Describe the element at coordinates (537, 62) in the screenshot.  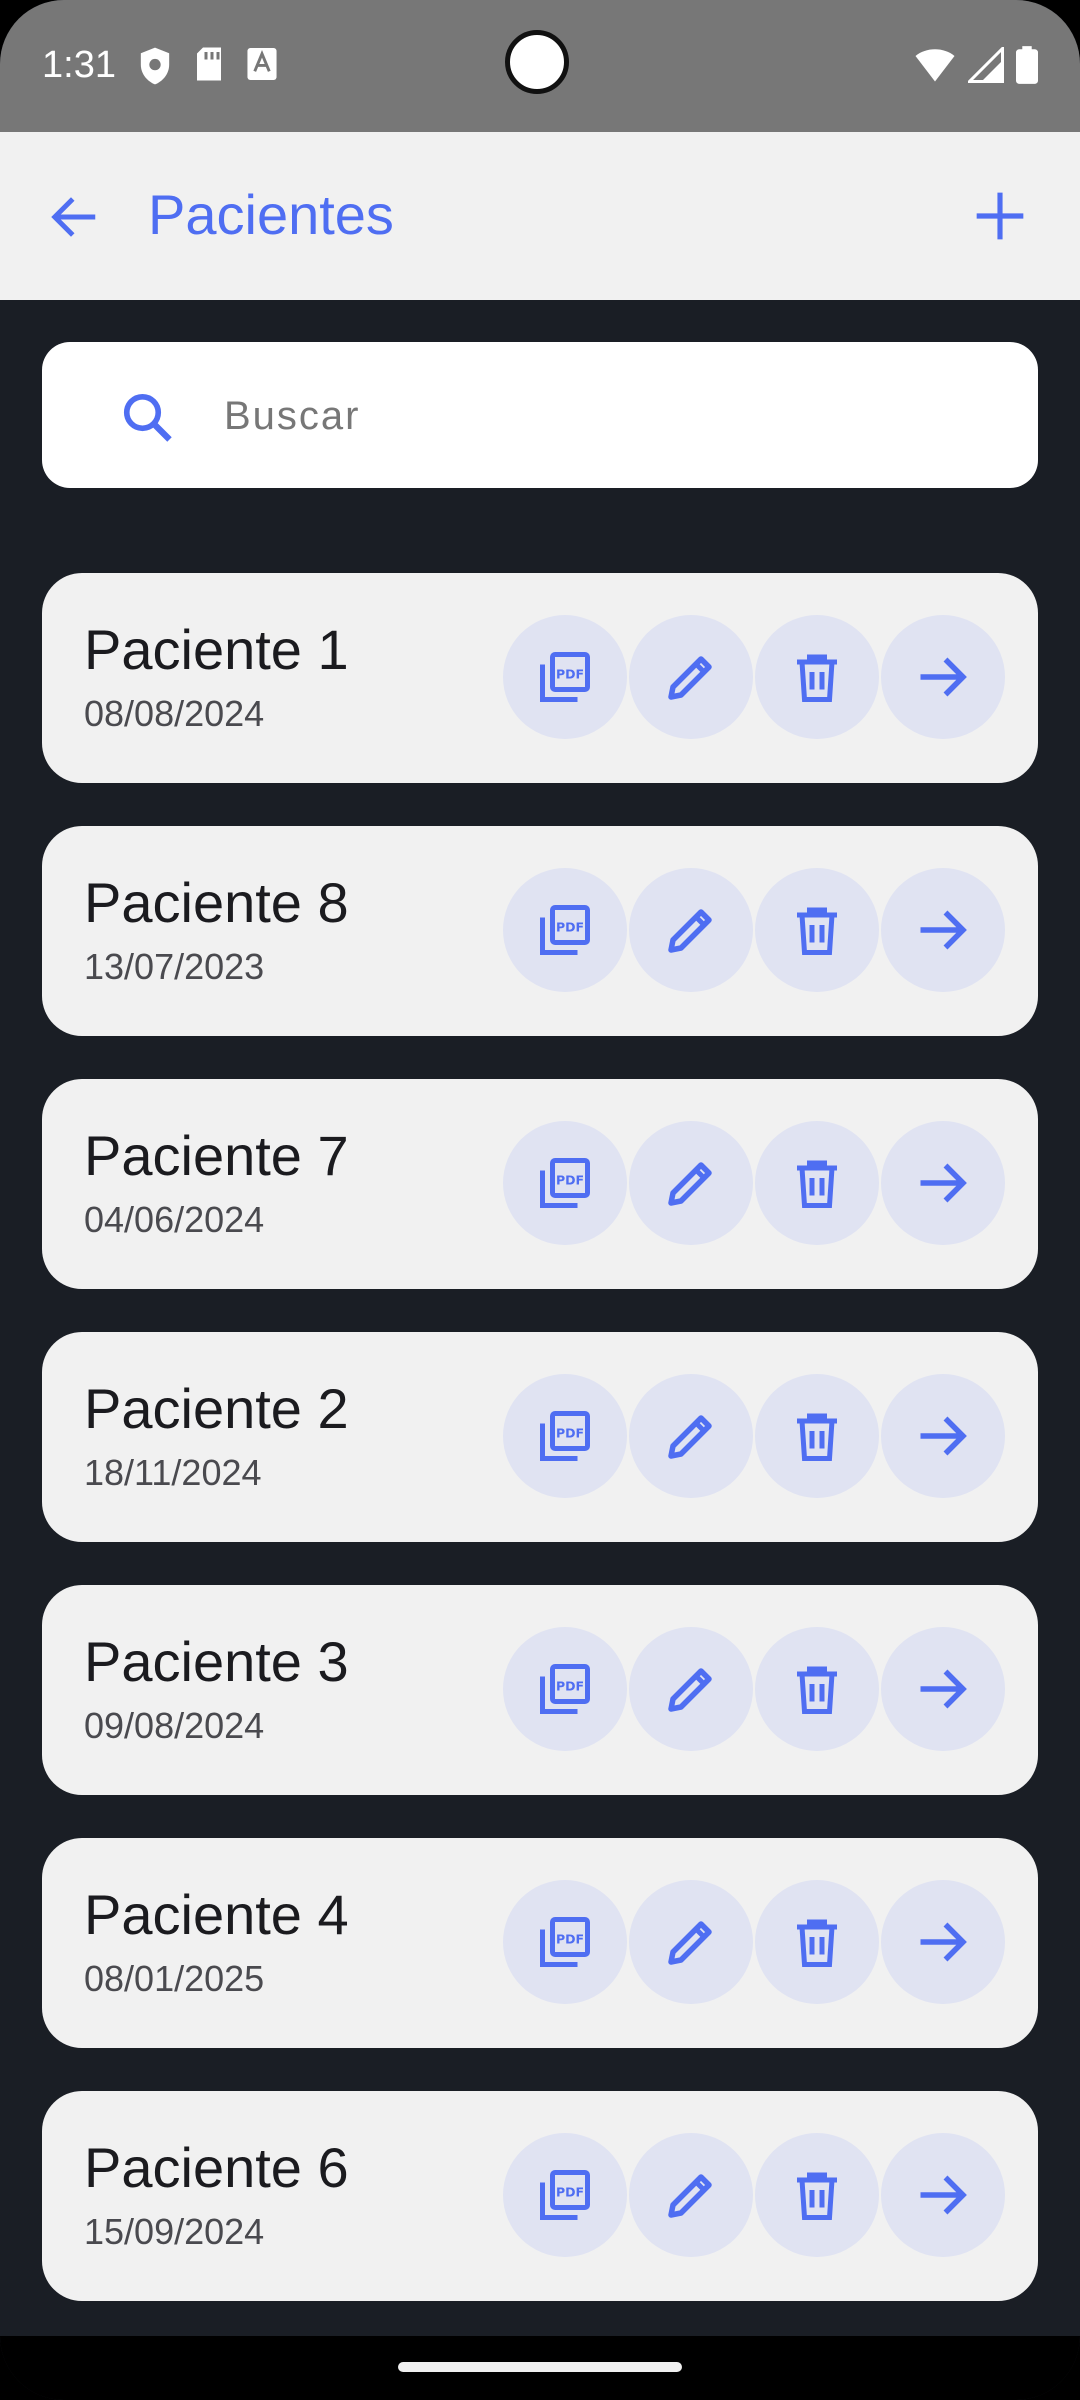
I see `camera-cutout` at that location.